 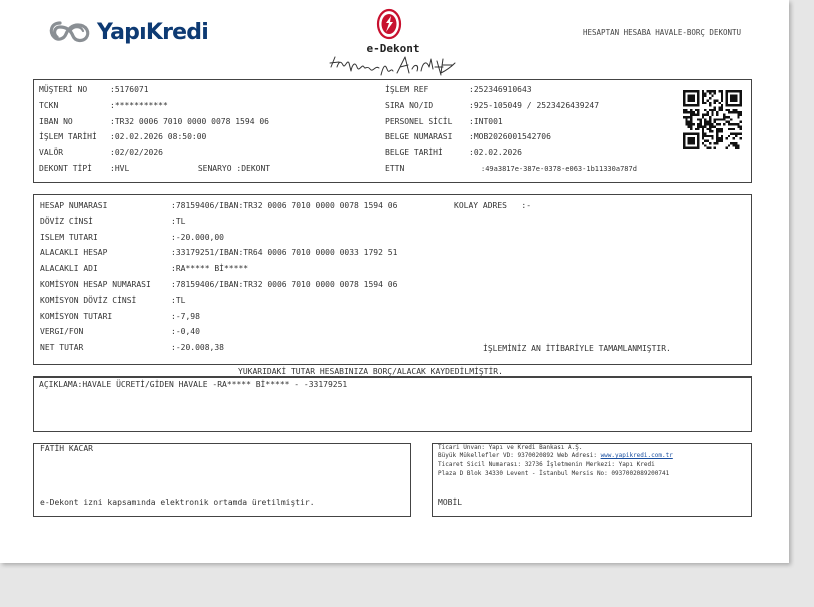 What do you see at coordinates (74, 253) in the screenshot?
I see `detail-label: ALACAKLI HESAP` at bounding box center [74, 253].